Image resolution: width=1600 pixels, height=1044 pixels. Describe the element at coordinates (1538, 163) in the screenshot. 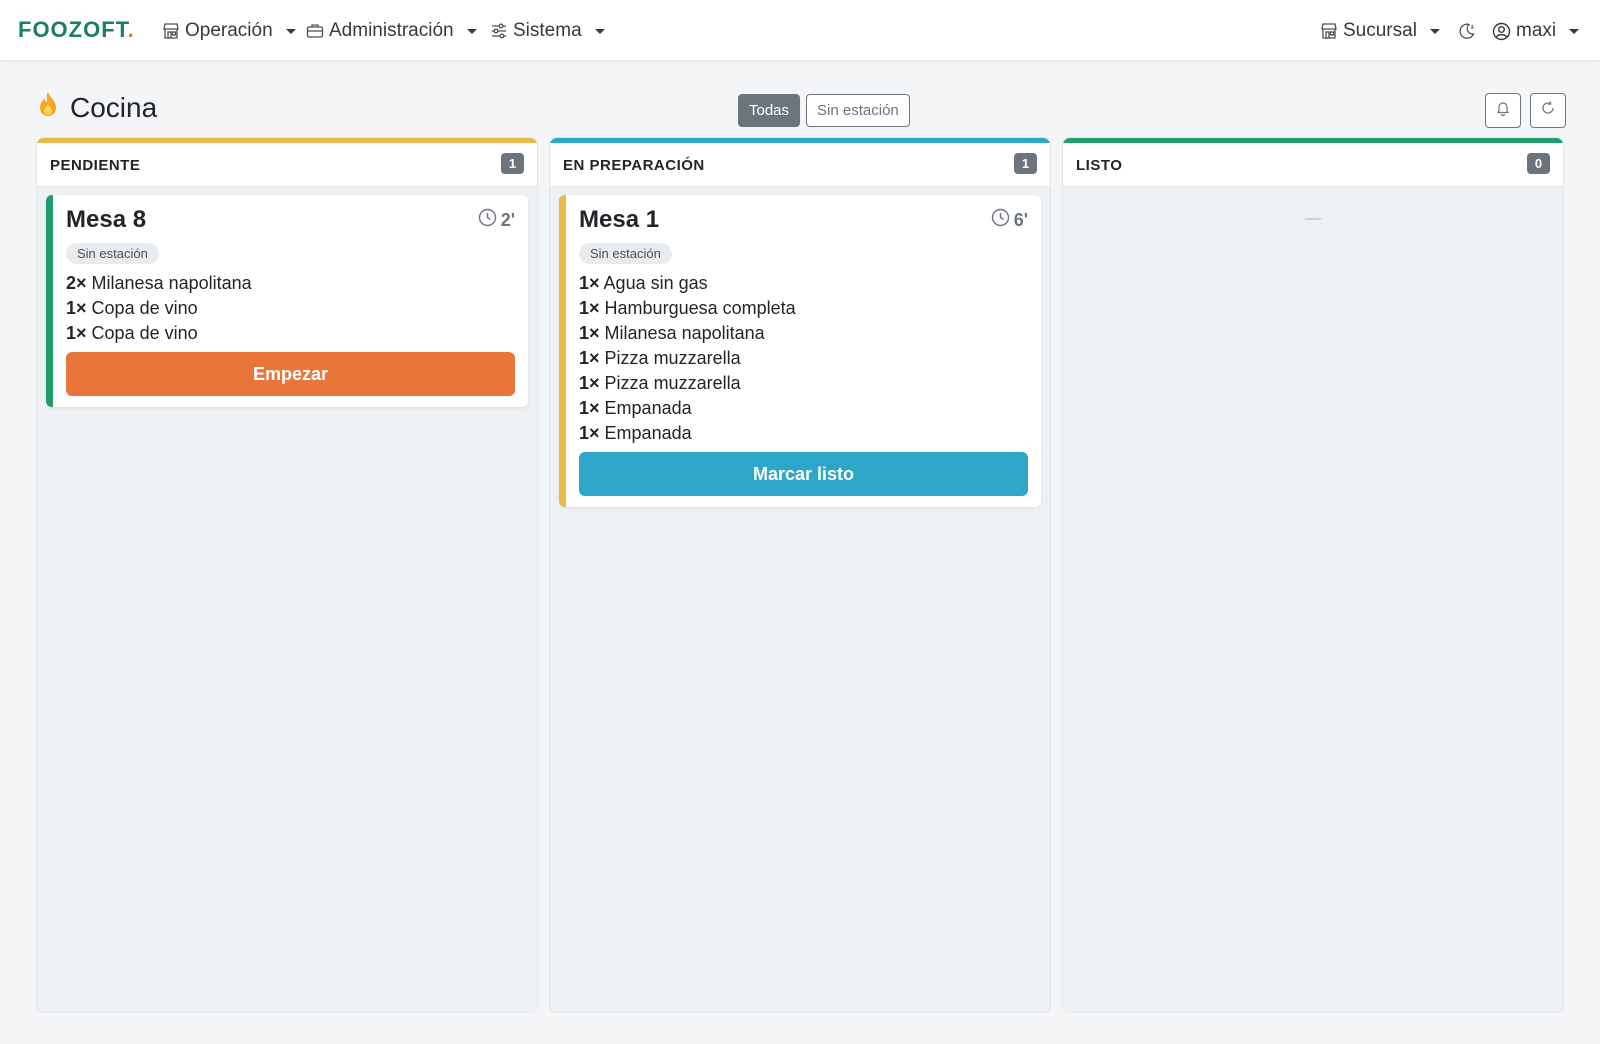

I see `count-badge: 0` at that location.